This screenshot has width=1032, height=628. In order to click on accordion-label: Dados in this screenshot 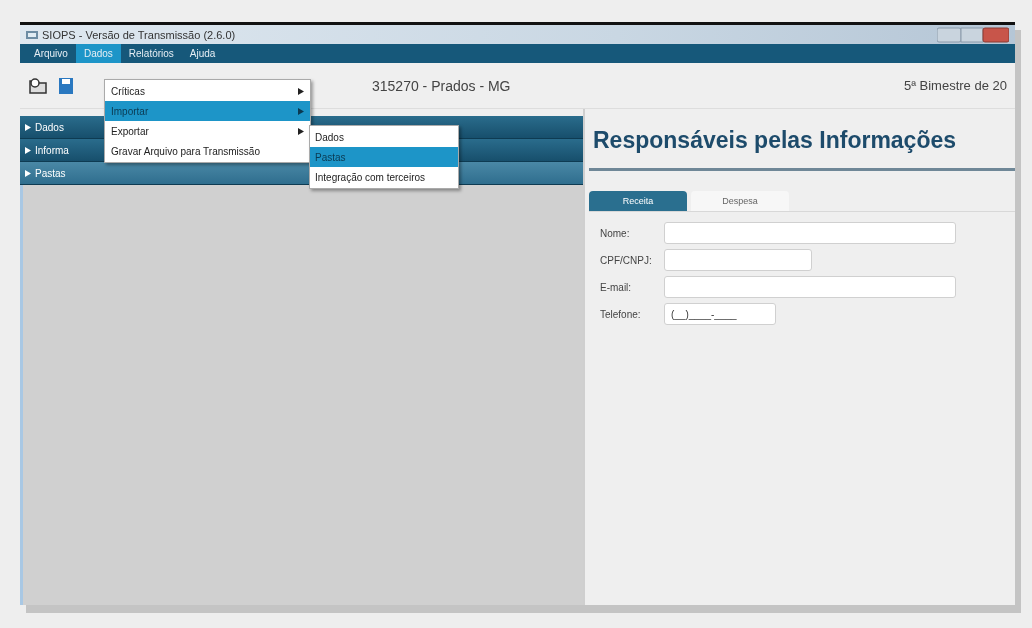, I will do `click(49, 127)`.